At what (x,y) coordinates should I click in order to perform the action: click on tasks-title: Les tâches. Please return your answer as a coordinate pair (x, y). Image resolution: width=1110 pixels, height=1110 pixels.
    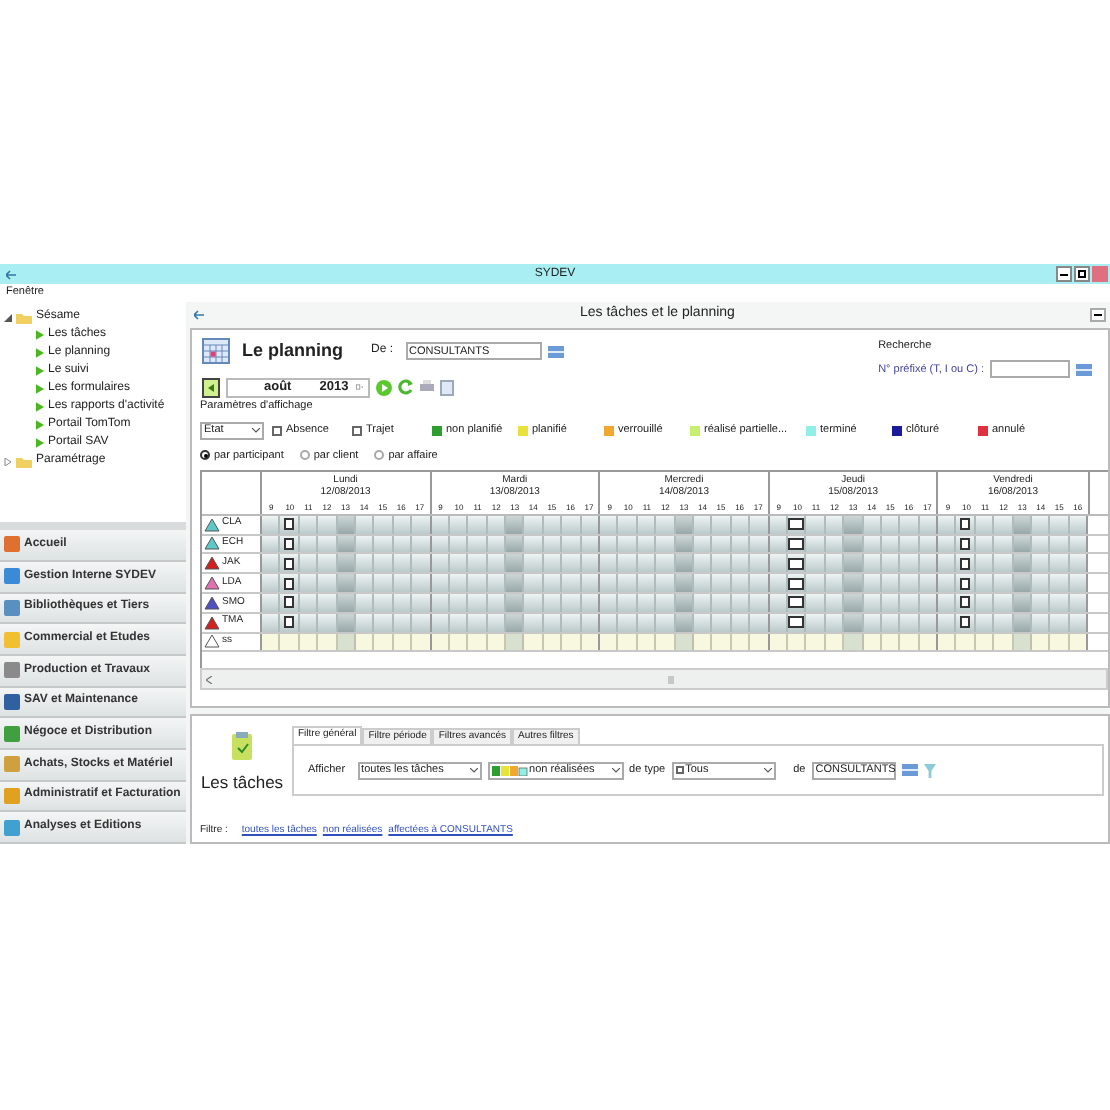
    Looking at the image, I should click on (242, 783).